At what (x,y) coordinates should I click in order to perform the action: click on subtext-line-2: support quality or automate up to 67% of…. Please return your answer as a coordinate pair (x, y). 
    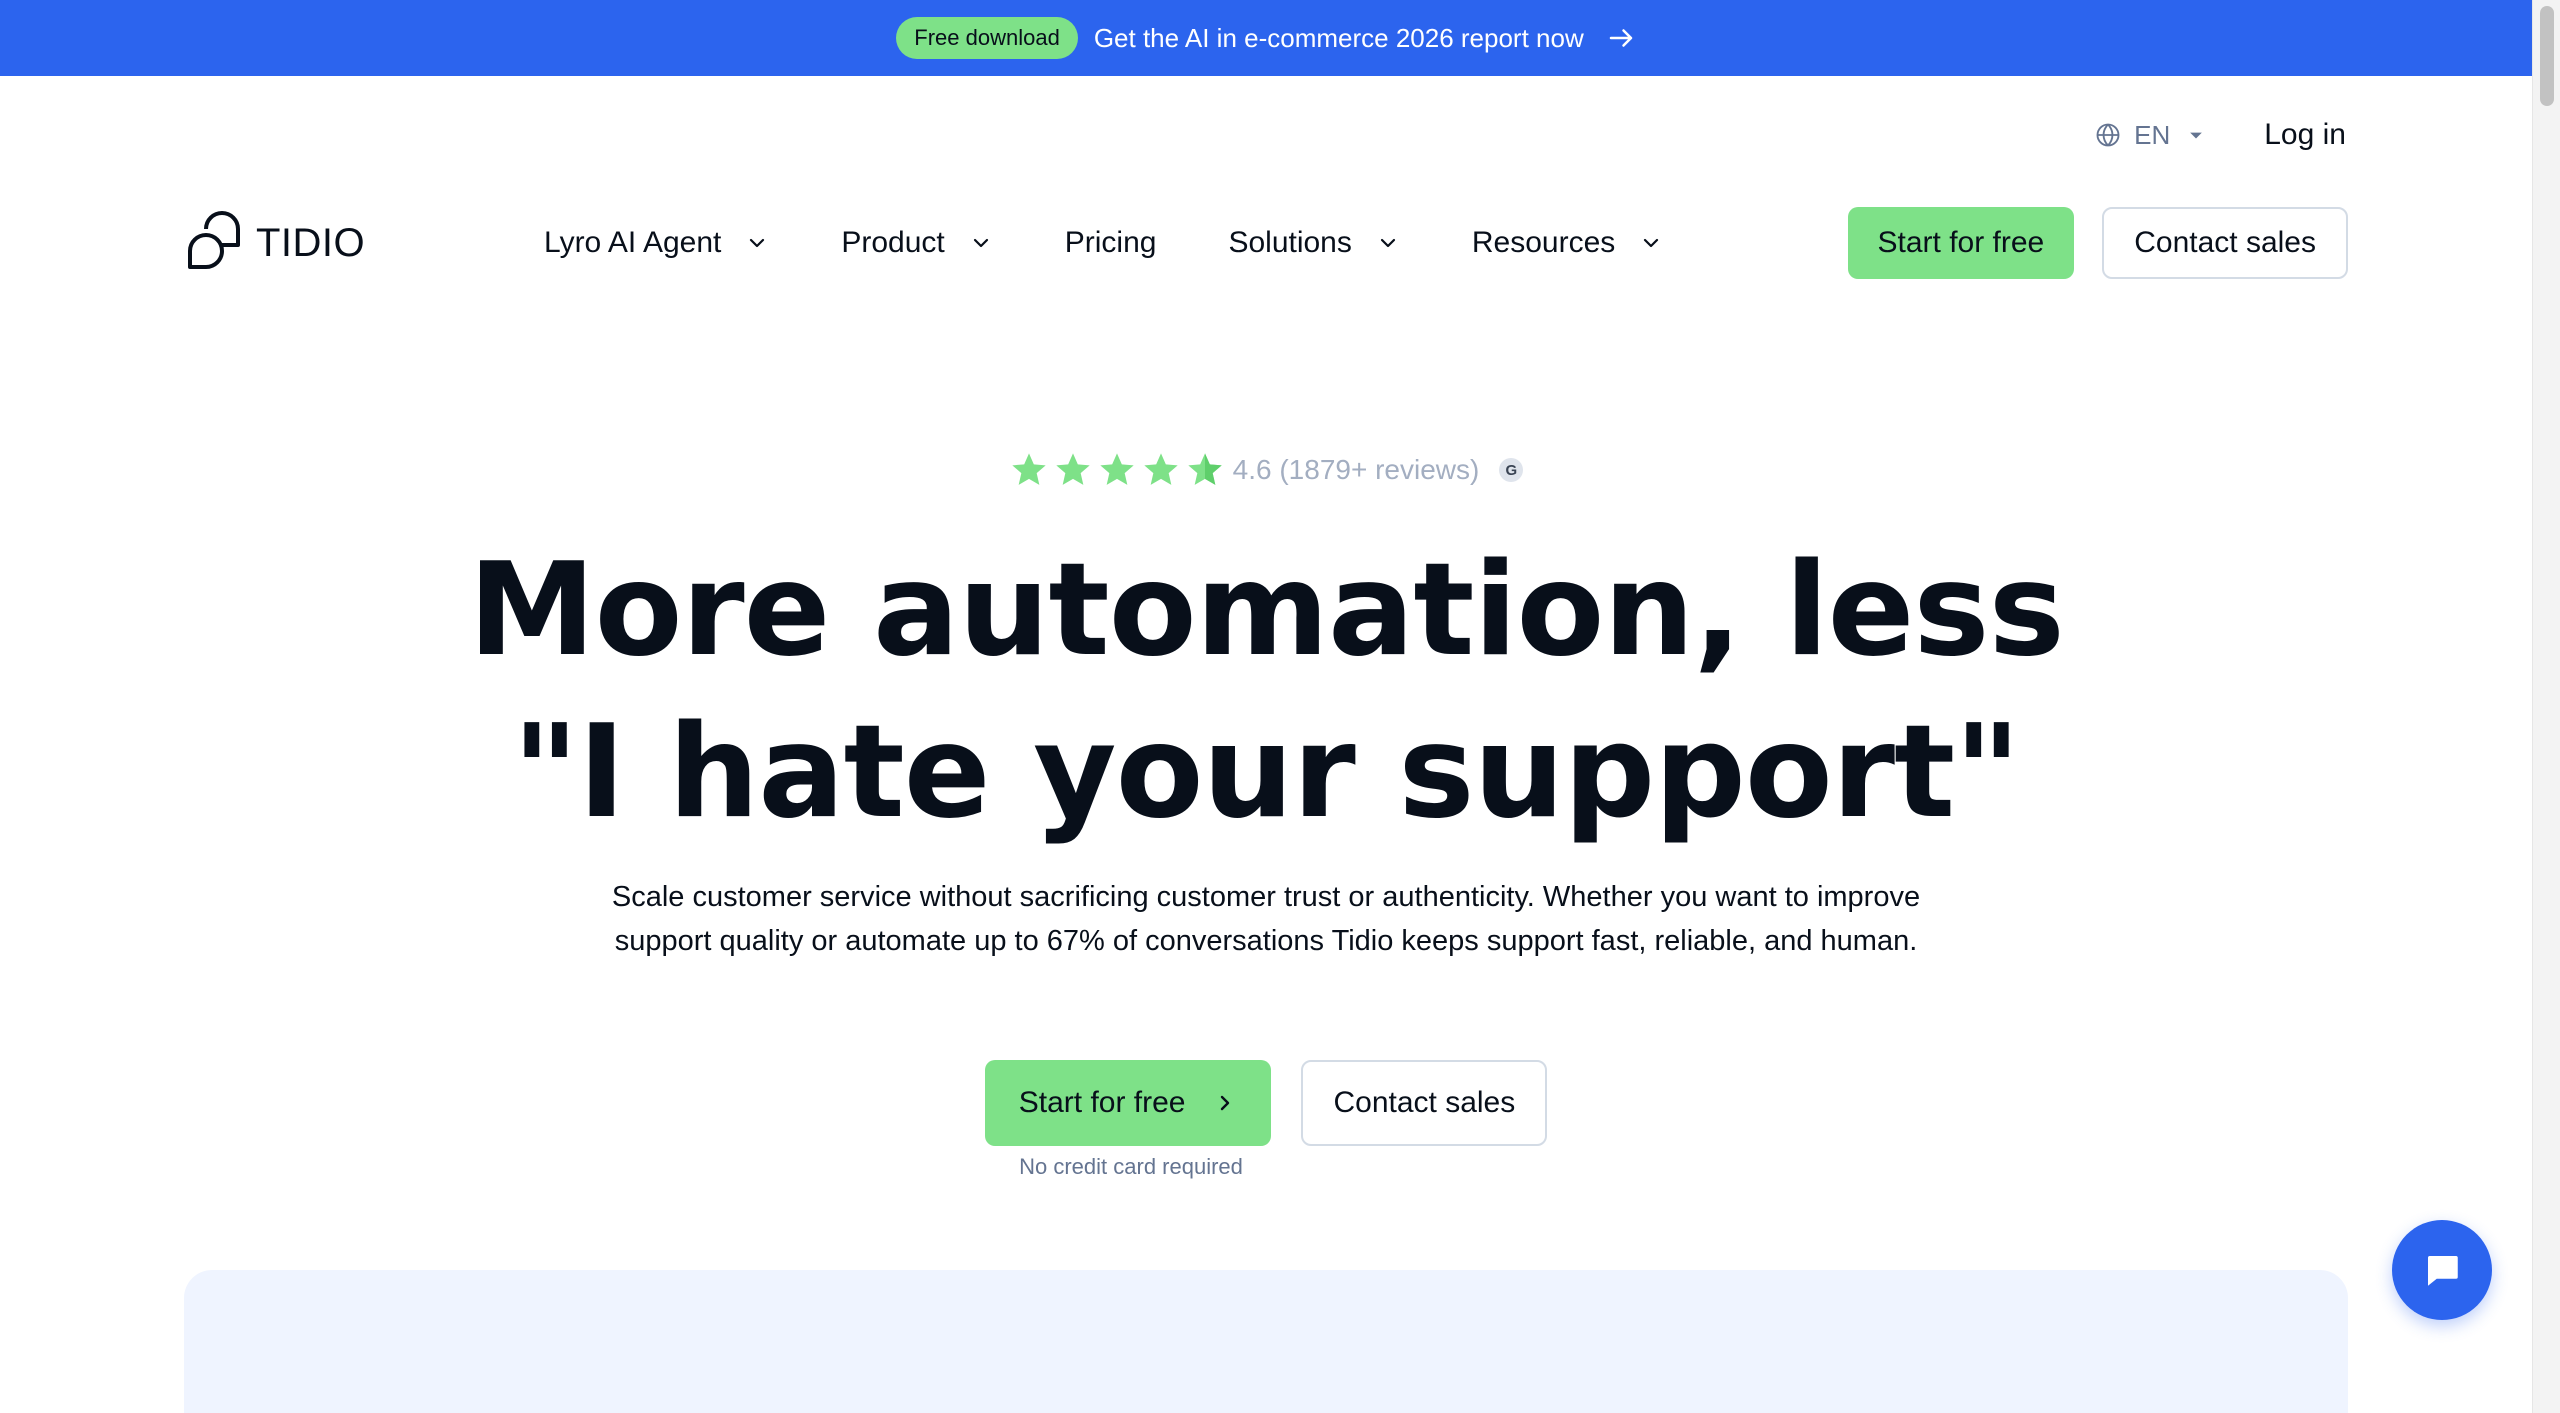
    Looking at the image, I should click on (1266, 941).